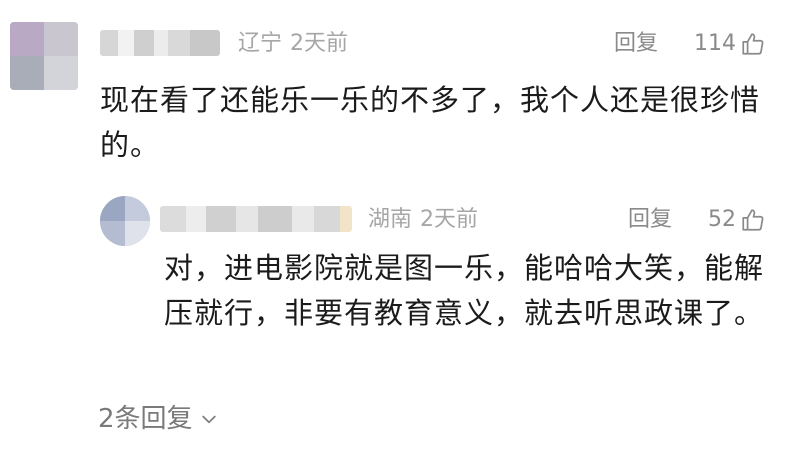 The image size is (800, 456). I want to click on more-replies-button: 2条回复, so click(158, 419).